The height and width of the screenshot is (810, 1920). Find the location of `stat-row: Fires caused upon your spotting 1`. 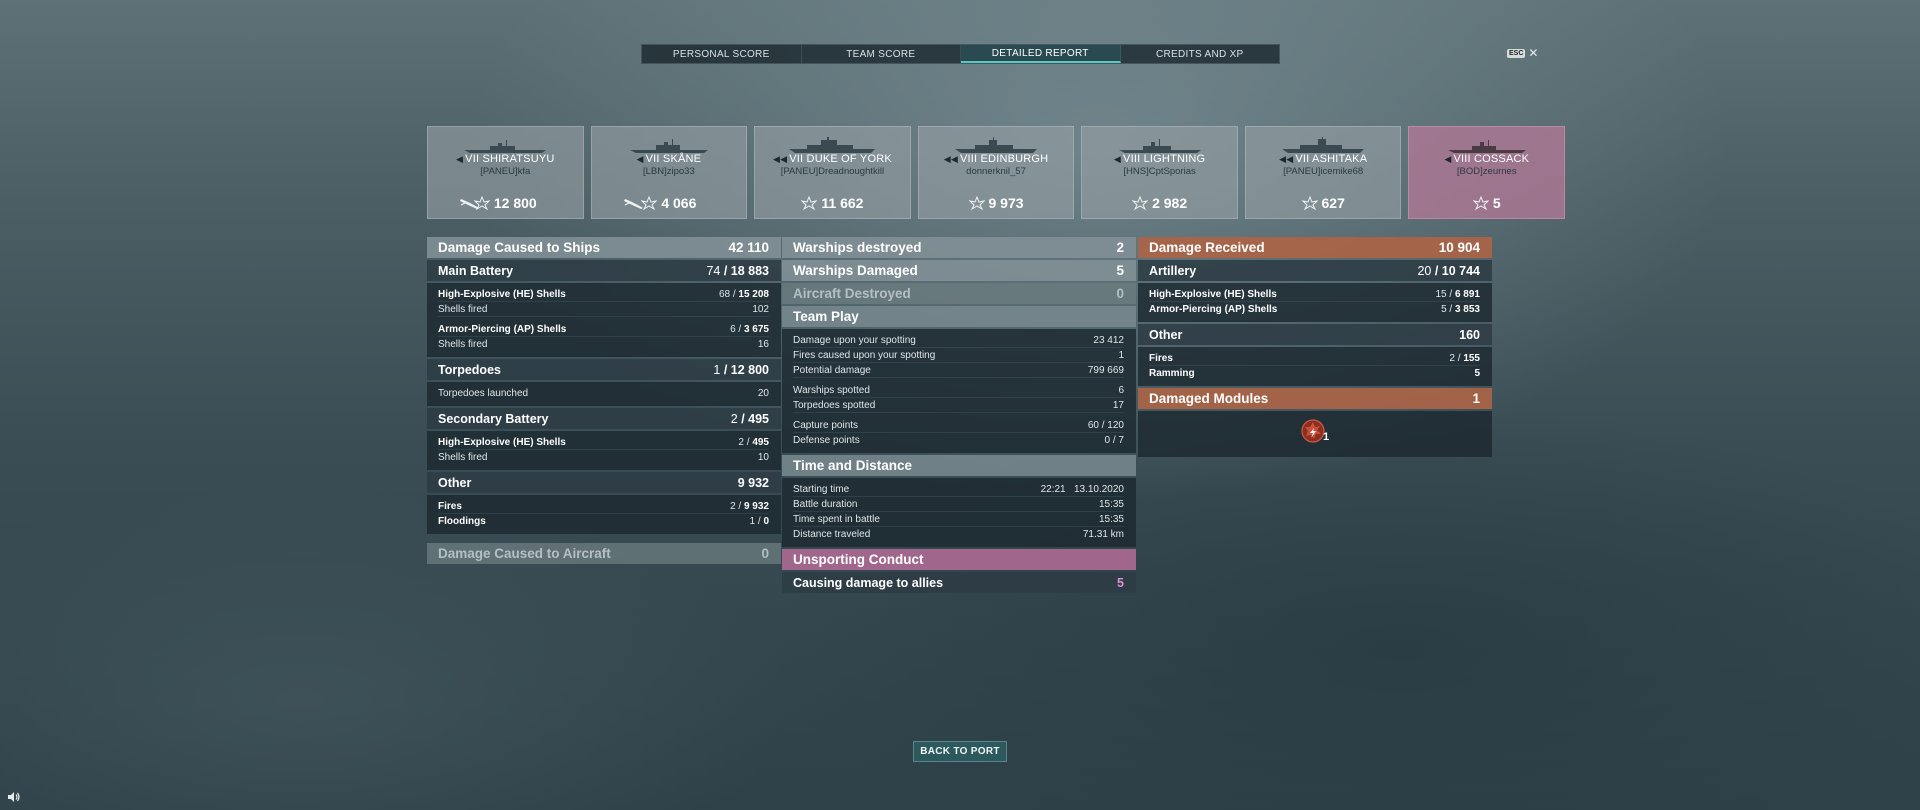

stat-row: Fires caused upon your spotting 1 is located at coordinates (958, 355).